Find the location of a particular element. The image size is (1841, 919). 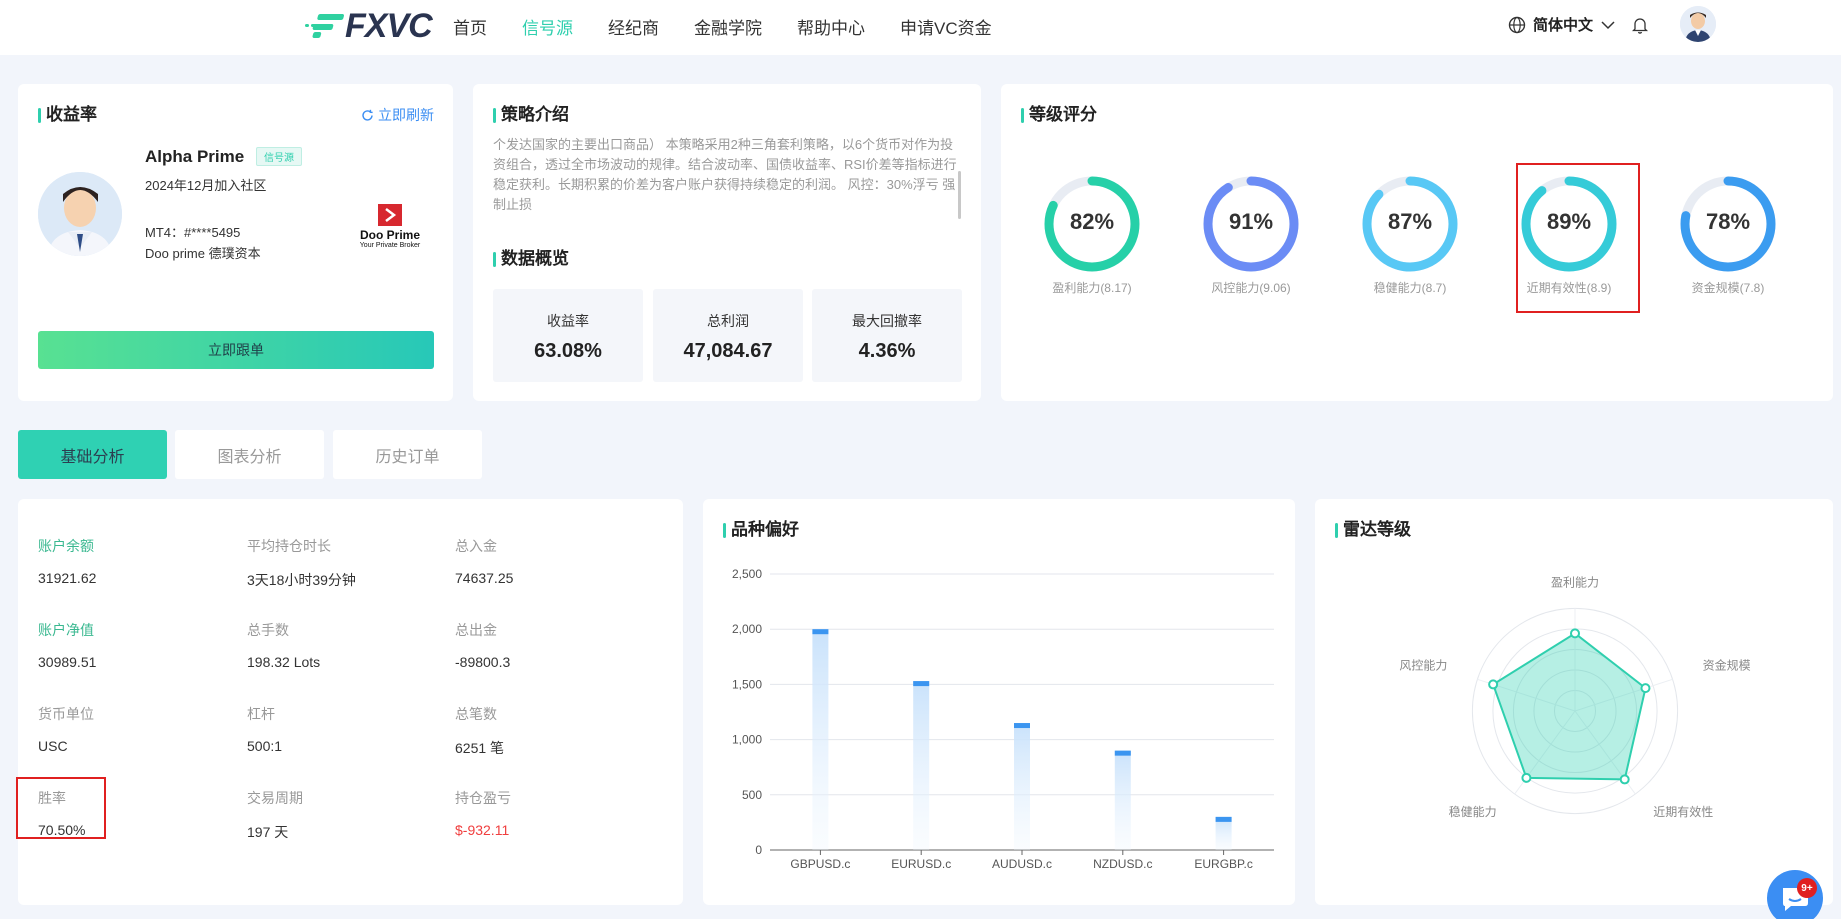

follow-button: 立即跟单 is located at coordinates (236, 350).